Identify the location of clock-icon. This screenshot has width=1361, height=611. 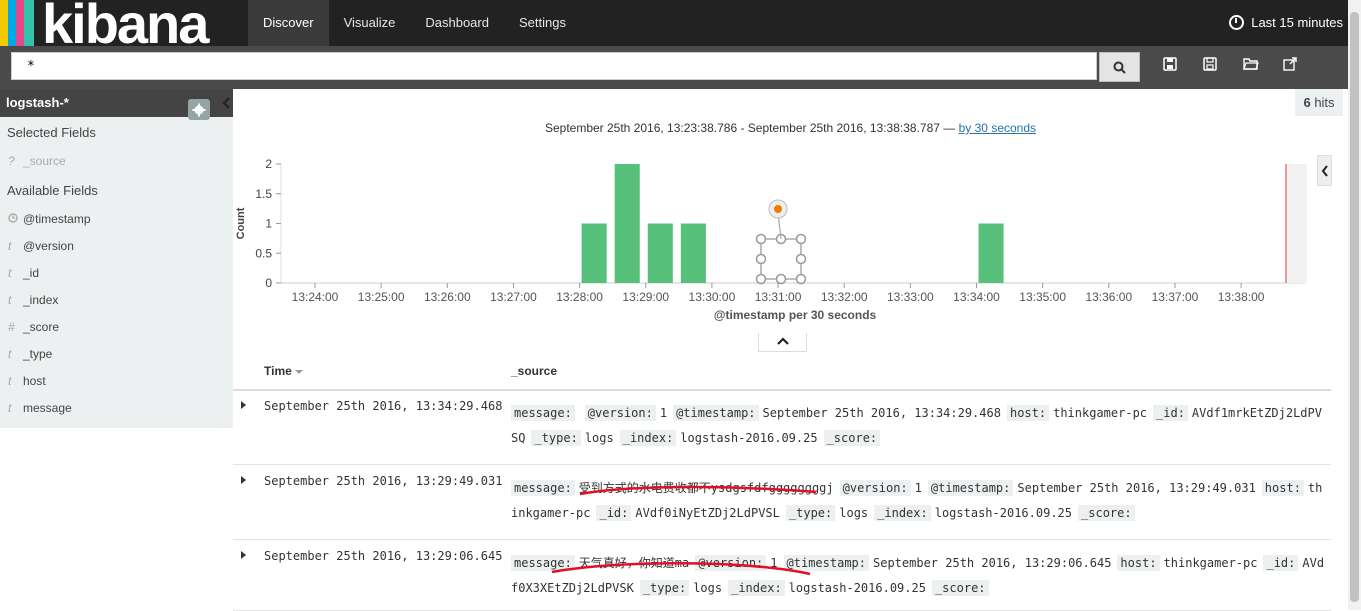
(1237, 22).